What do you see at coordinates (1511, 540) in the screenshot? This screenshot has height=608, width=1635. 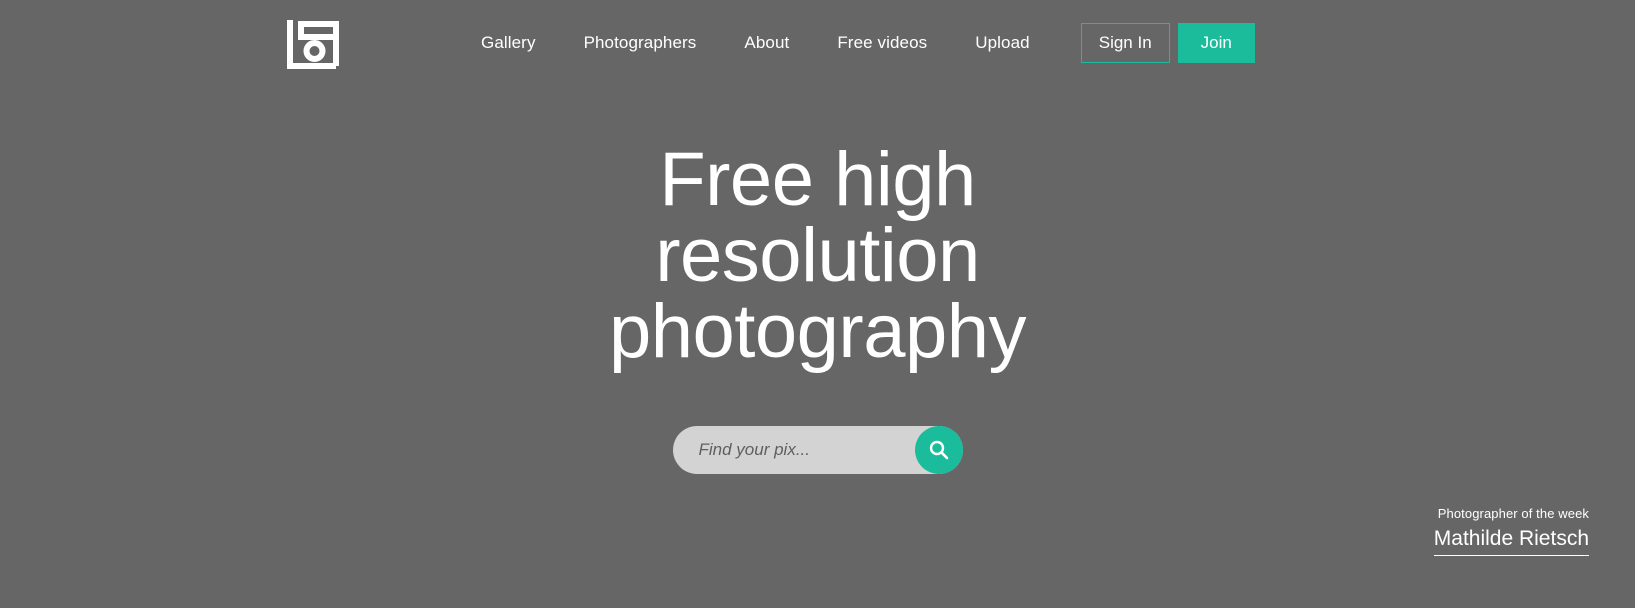 I see `photographer-of-the-week-name: Mathilde Rietsch` at bounding box center [1511, 540].